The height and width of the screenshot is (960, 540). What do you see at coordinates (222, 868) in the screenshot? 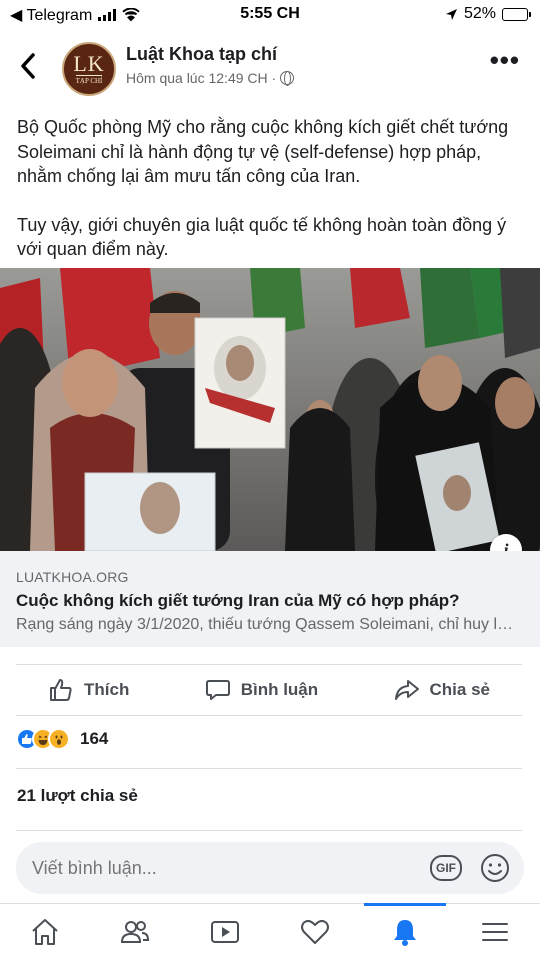
I see `comment-input` at bounding box center [222, 868].